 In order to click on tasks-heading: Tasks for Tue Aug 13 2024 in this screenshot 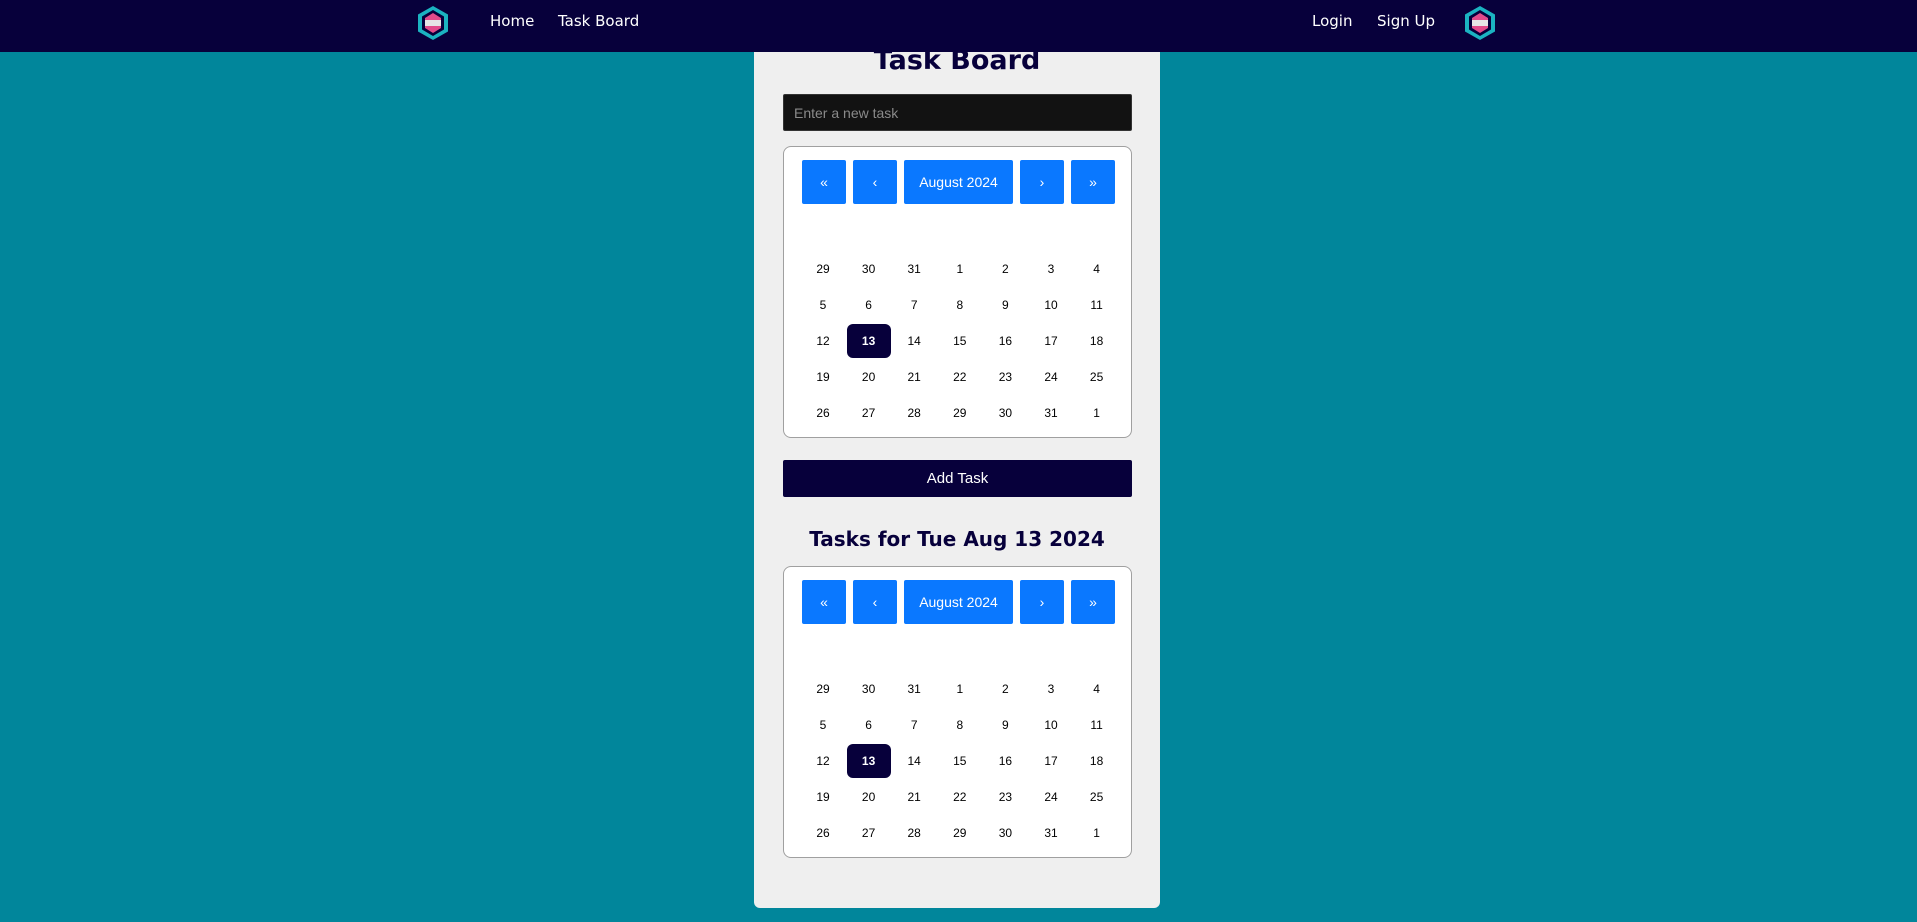, I will do `click(957, 539)`.